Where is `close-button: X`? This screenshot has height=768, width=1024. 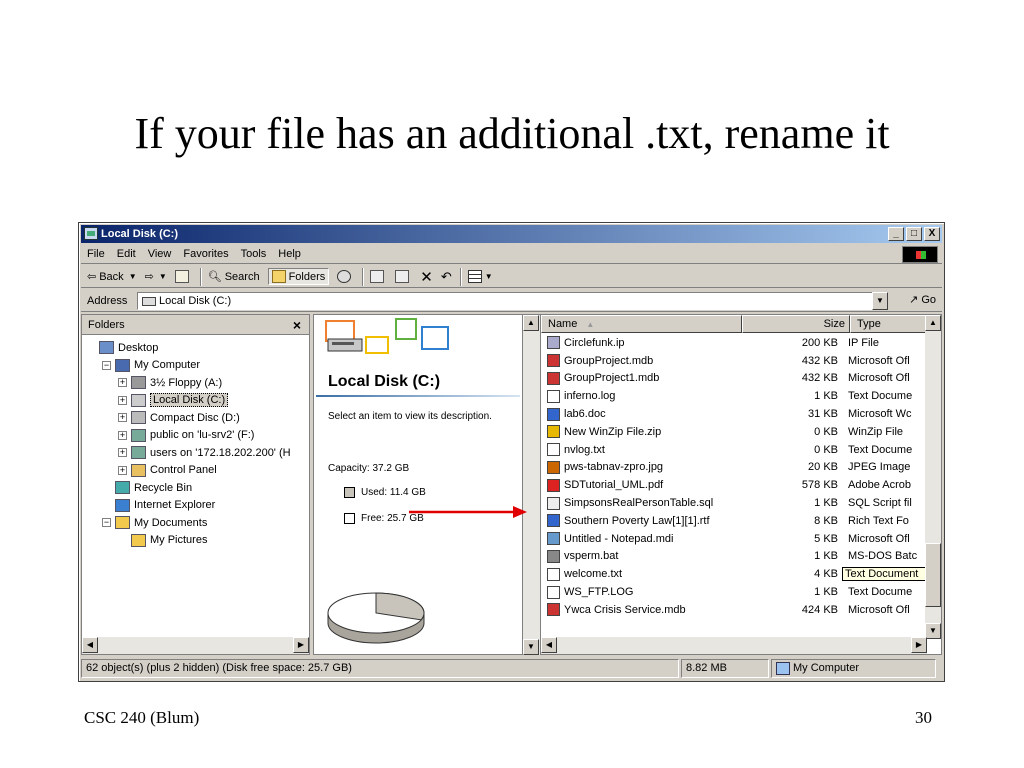
close-button: X is located at coordinates (932, 234).